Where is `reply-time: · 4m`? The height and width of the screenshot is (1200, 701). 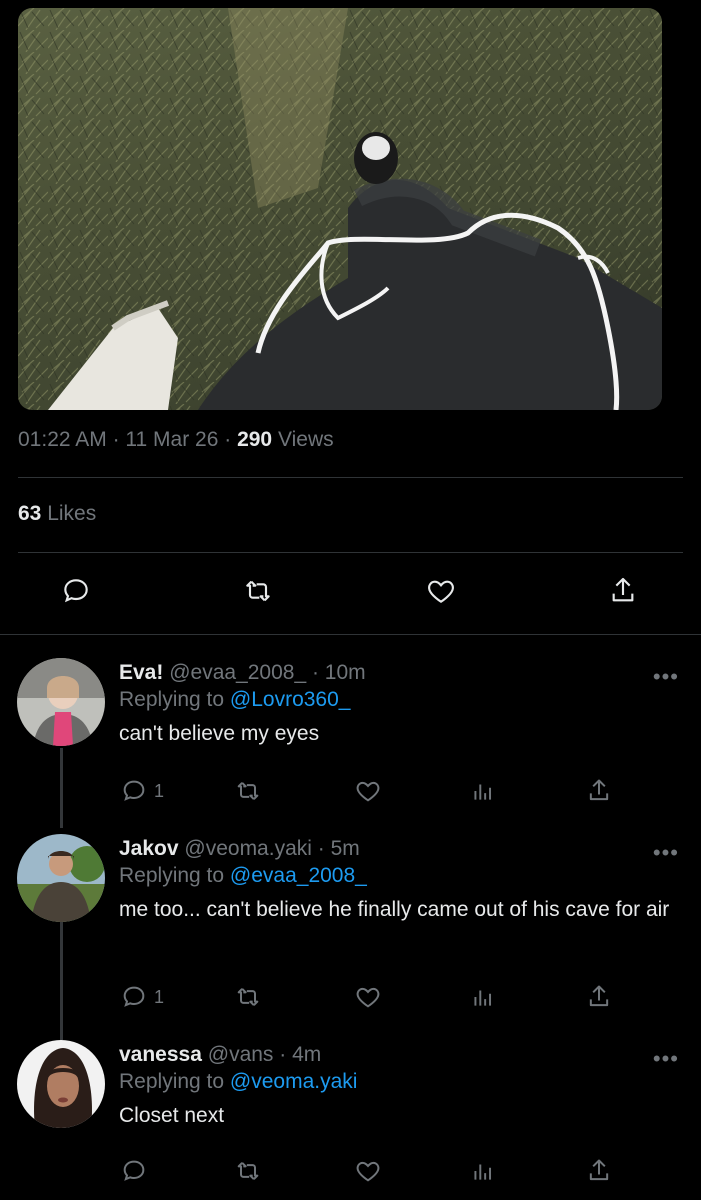
reply-time: · 4m is located at coordinates (300, 1054).